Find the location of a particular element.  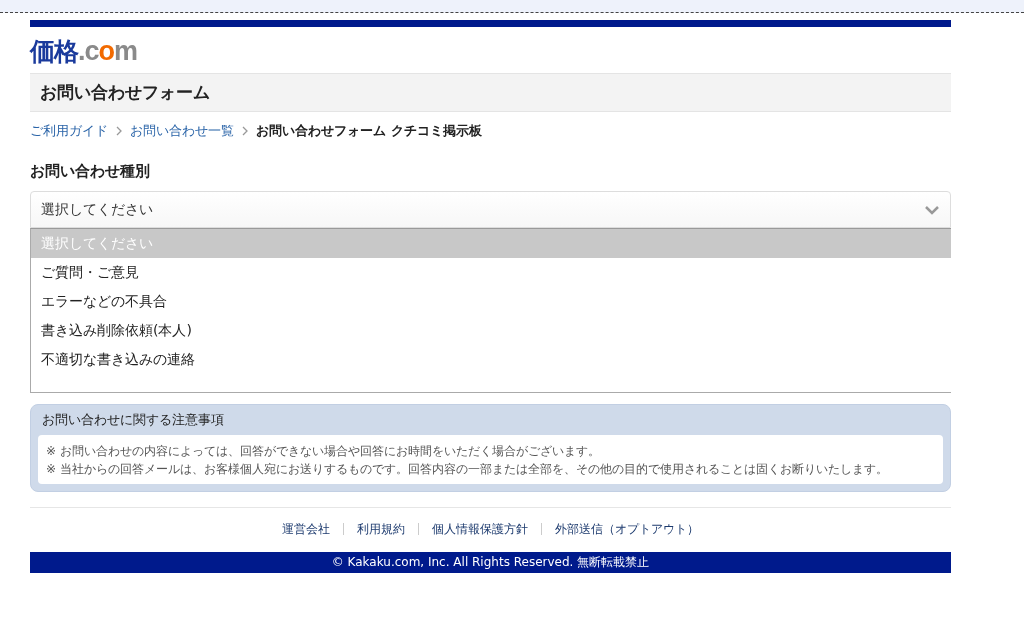

page-title: お問い合わせフォーム is located at coordinates (490, 92).